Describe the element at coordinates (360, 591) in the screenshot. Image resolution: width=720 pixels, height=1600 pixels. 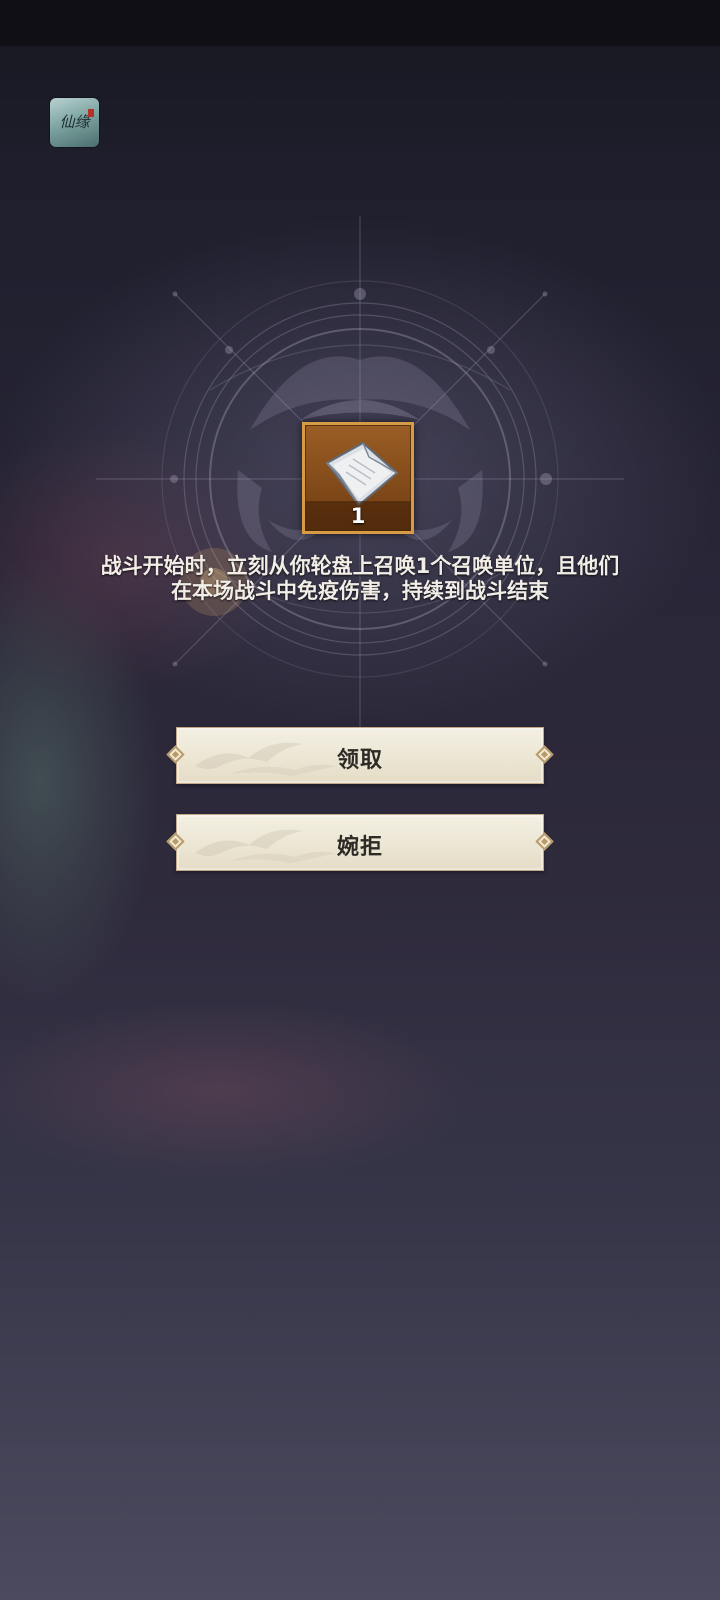
I see `description-line-2: 在本场战斗中免疫伤害，持续到战斗结束` at that location.